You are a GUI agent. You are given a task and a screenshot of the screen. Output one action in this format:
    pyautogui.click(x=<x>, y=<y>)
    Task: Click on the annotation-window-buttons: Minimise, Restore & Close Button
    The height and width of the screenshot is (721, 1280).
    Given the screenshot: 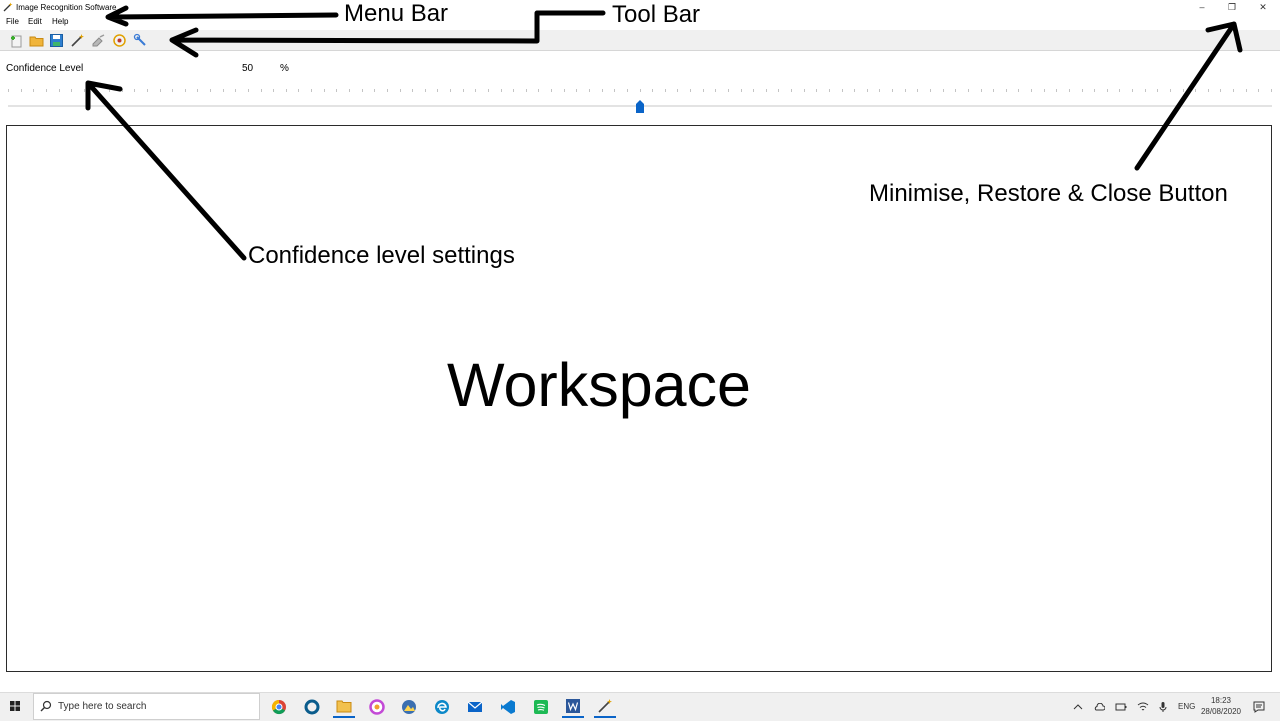 What is the action you would take?
    pyautogui.click(x=1048, y=193)
    